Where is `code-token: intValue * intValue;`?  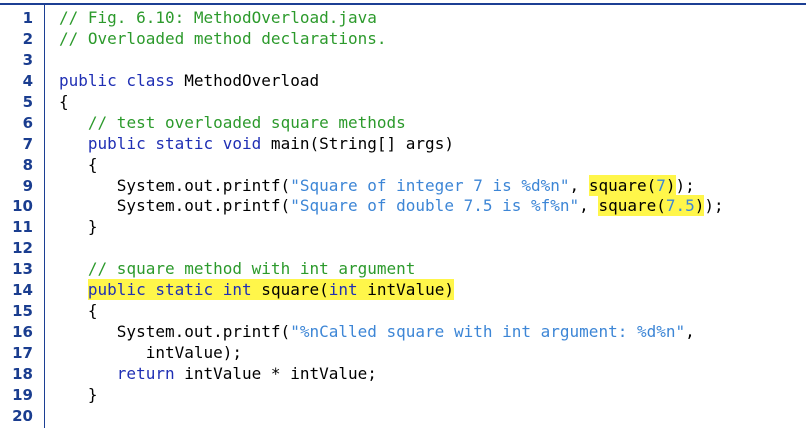
code-token: intValue * intValue; is located at coordinates (275, 373).